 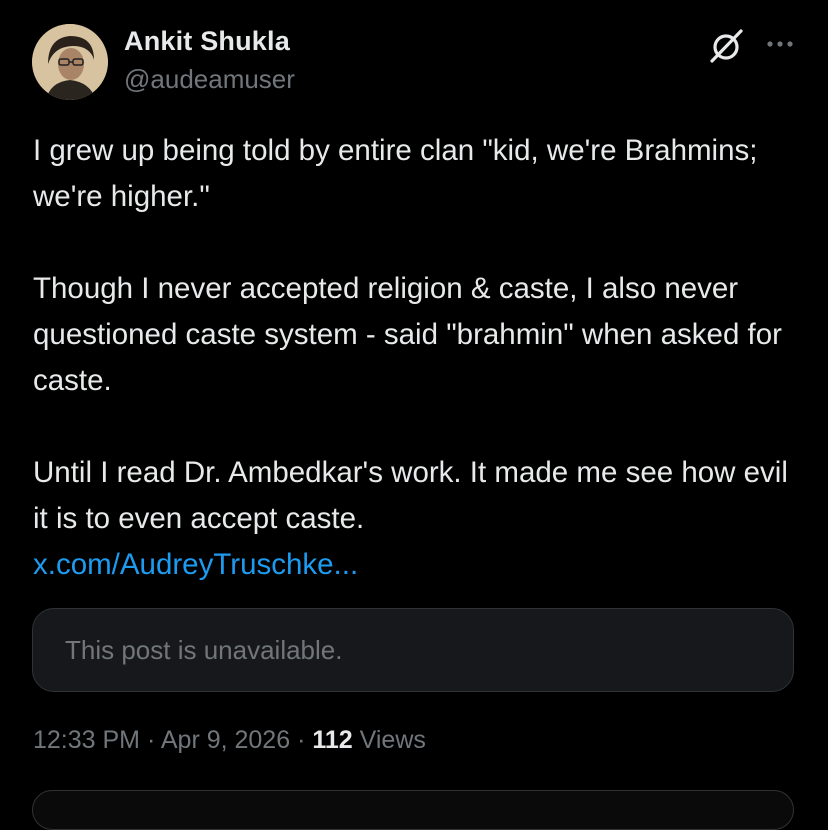 I want to click on avatar-photo, so click(x=70, y=62).